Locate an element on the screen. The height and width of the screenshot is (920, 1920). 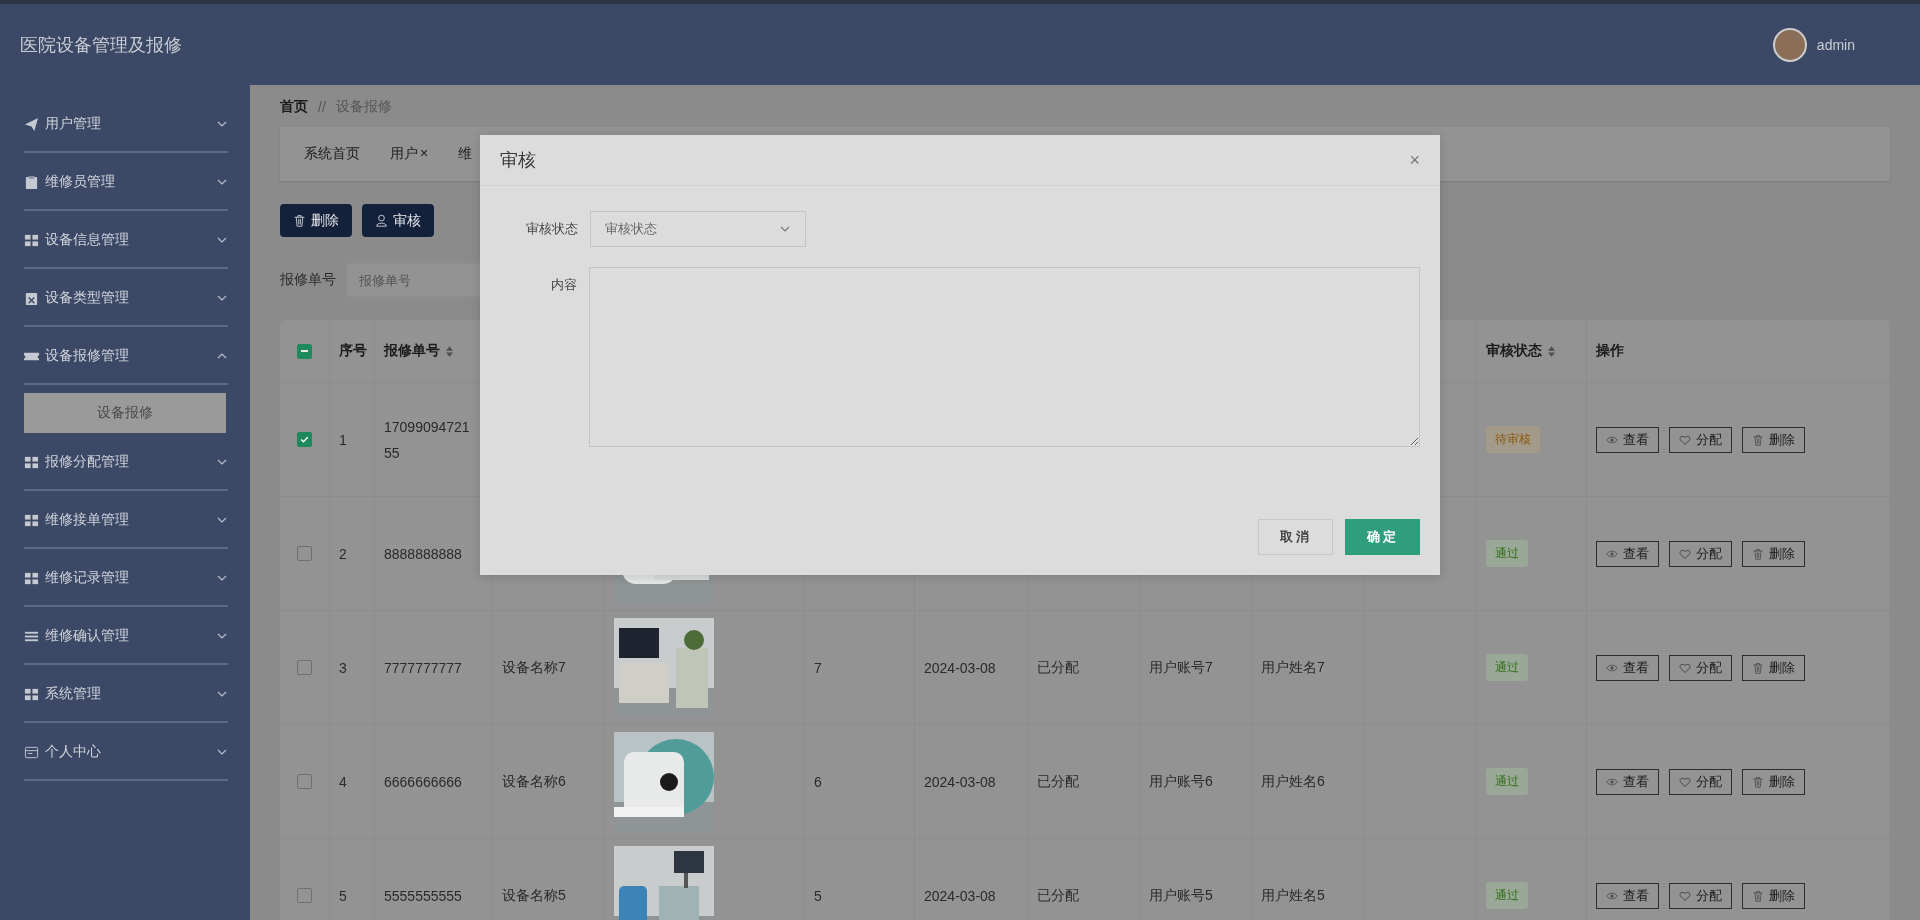
table-cell: 4 is located at coordinates (343, 781).